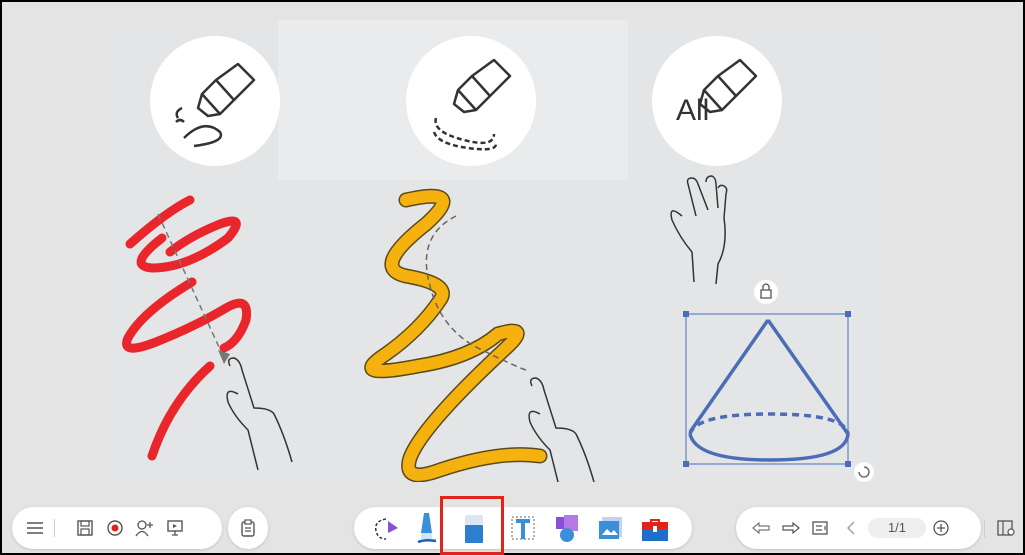 This screenshot has width=1025, height=555. I want to click on text-icon, so click(523, 528).